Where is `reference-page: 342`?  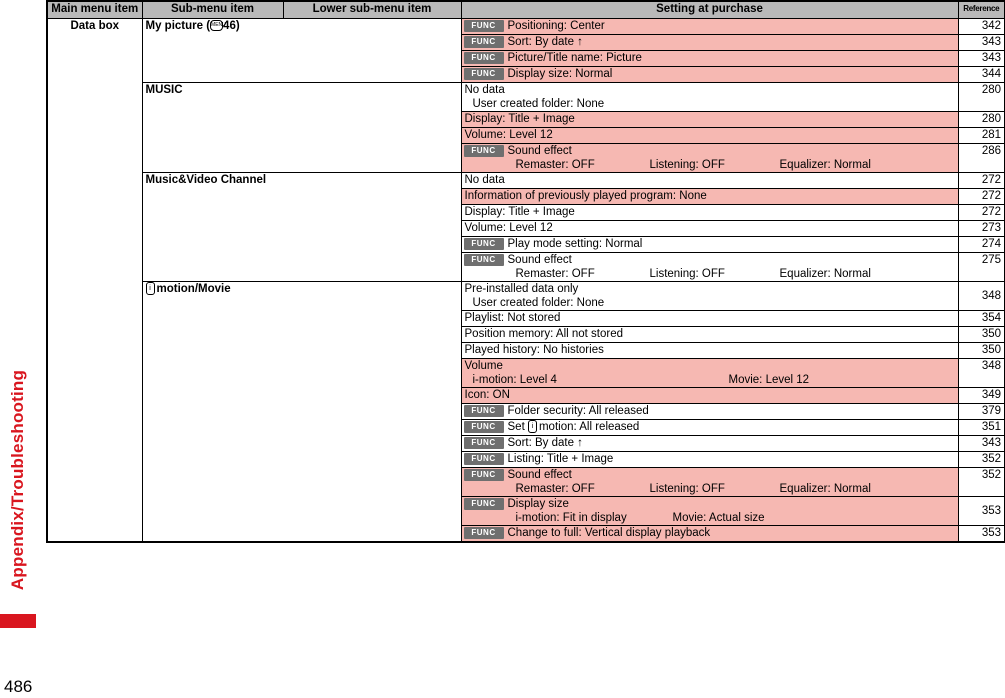
reference-page: 342 is located at coordinates (981, 26).